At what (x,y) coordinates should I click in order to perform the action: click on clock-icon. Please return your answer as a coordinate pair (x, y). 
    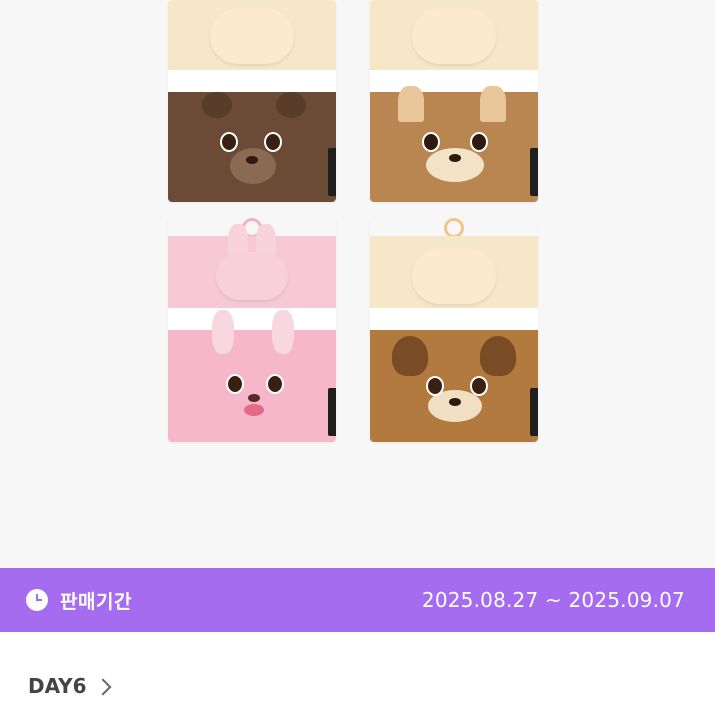
    Looking at the image, I should click on (37, 600).